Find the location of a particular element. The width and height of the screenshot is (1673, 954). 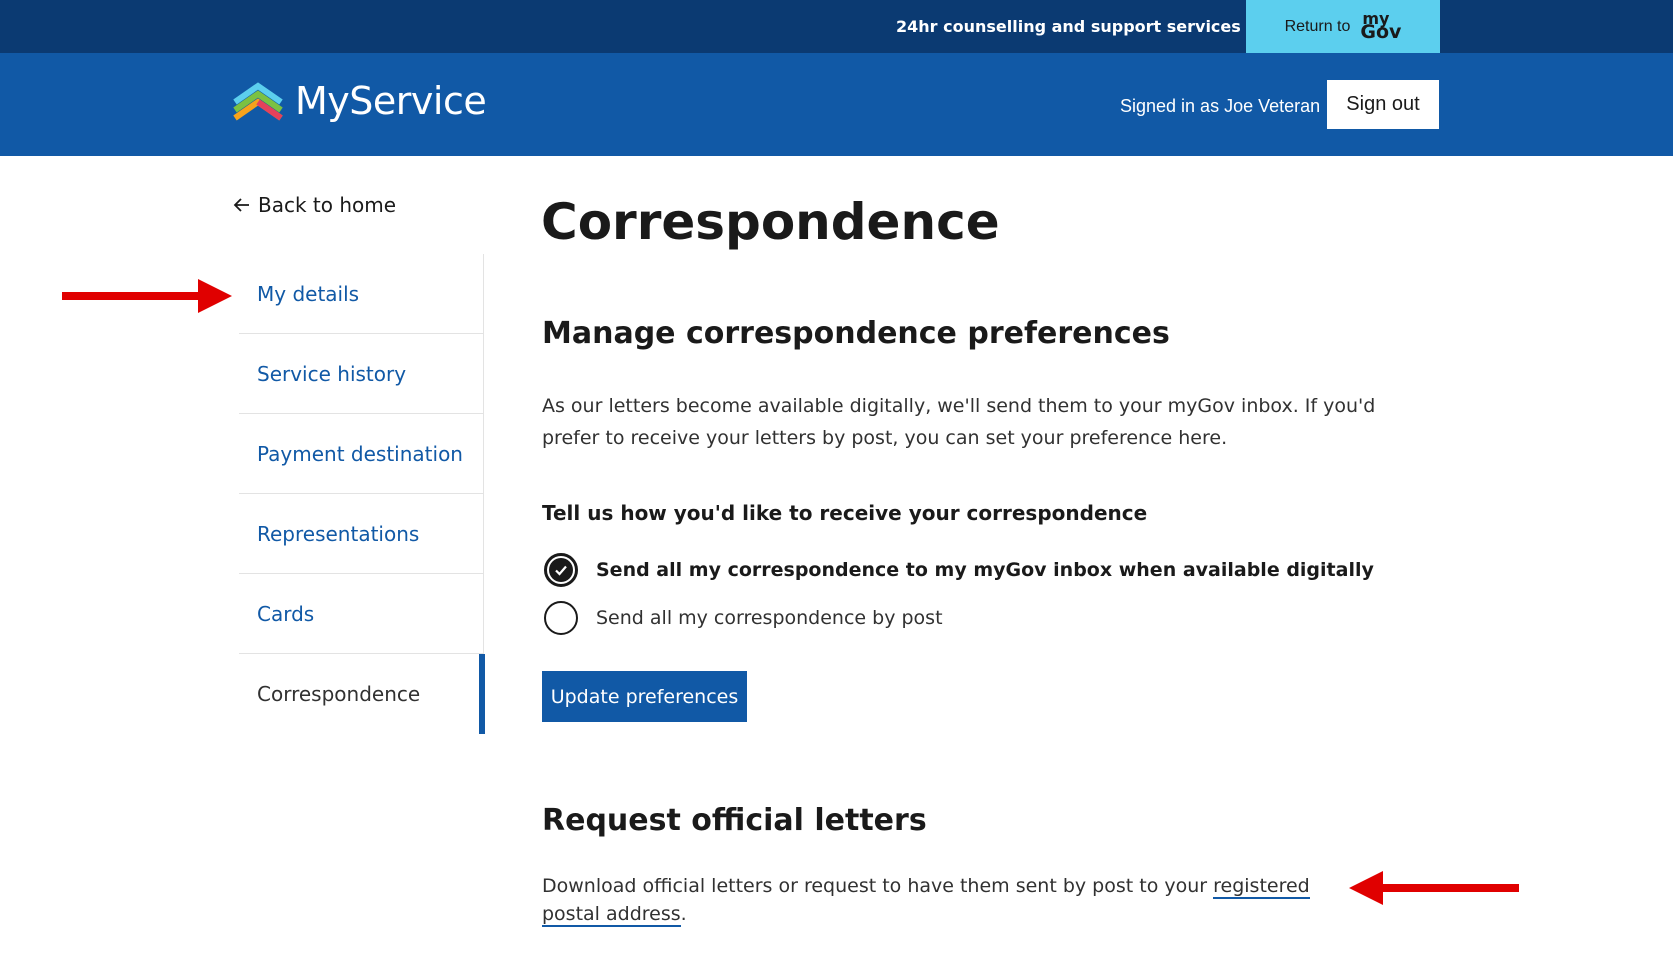

arrow-left-icon is located at coordinates (241, 205).